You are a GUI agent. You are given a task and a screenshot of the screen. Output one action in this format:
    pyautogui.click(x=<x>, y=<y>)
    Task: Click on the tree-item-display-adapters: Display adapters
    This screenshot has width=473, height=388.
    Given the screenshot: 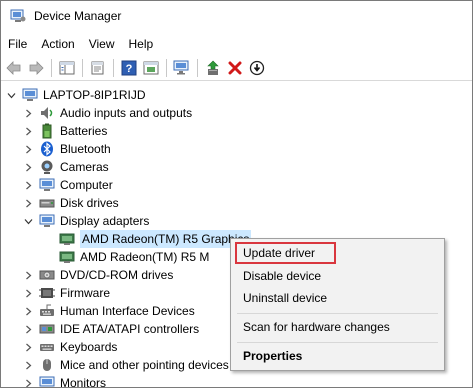 What is the action you would take?
    pyautogui.click(x=86, y=221)
    